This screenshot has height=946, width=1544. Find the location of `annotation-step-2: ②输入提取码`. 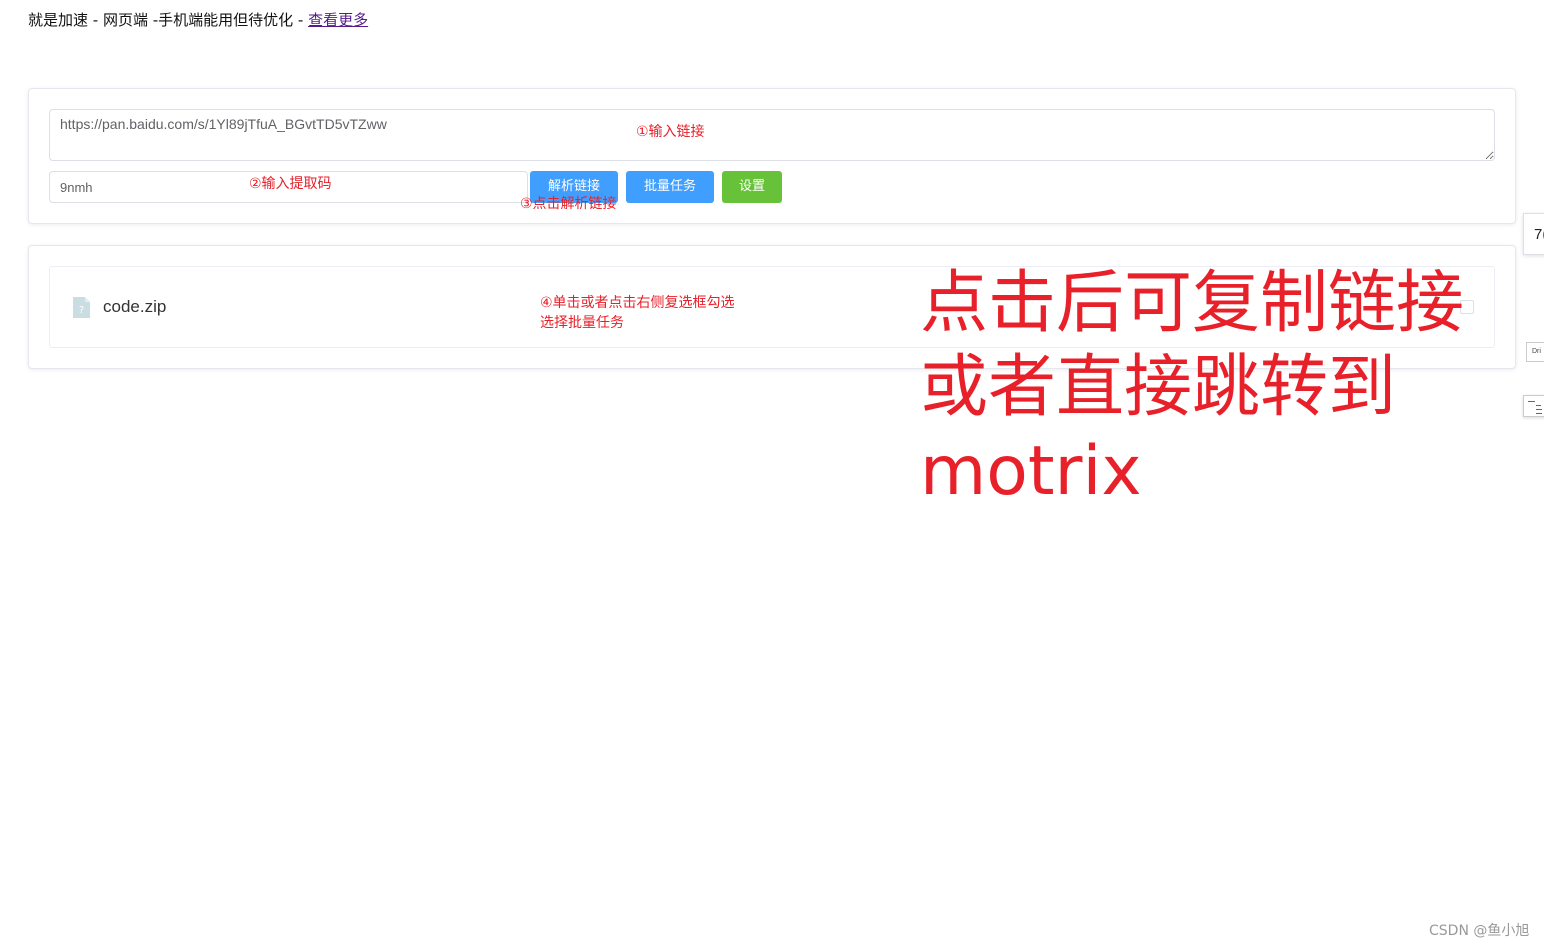

annotation-step-2: ②输入提取码 is located at coordinates (290, 184).